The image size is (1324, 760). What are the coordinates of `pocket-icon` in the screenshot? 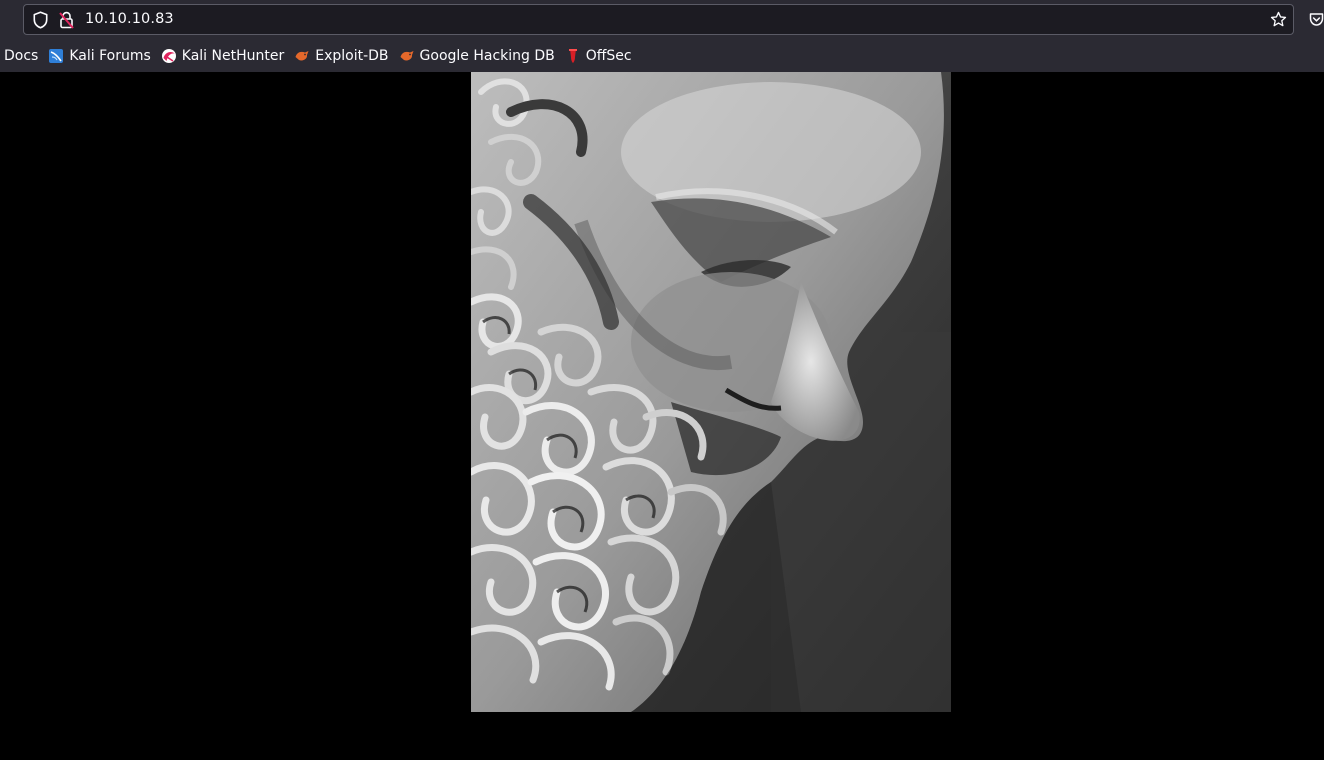 It's located at (1316, 19).